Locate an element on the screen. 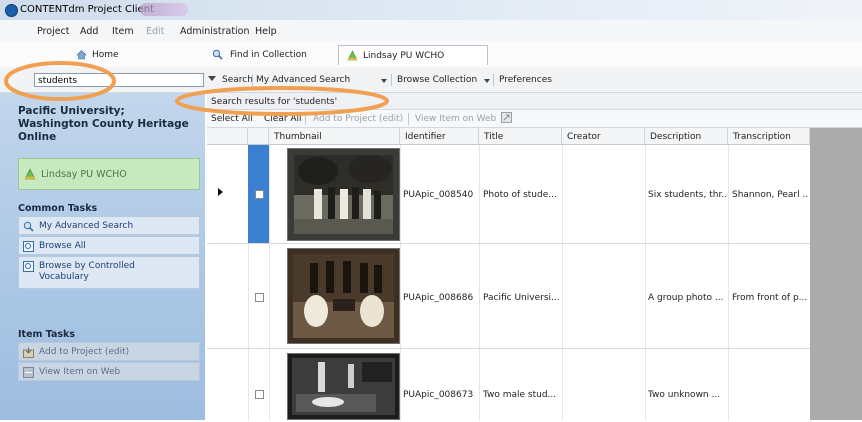 This screenshot has width=862, height=422. select-all-button: Select All is located at coordinates (232, 119).